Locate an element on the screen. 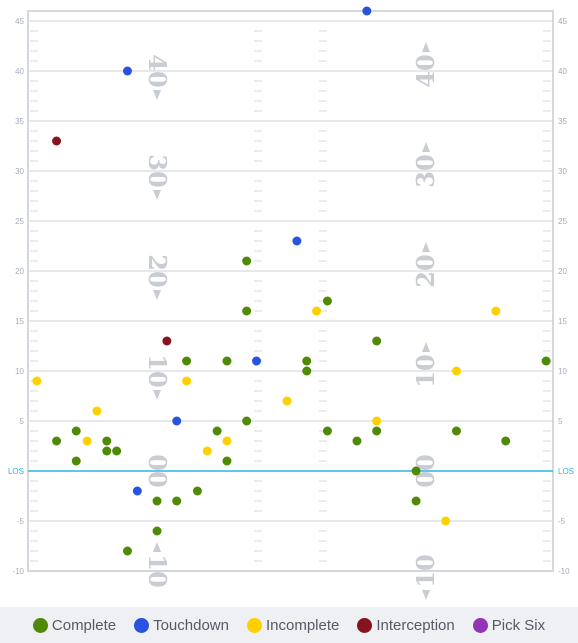 Image resolution: width=578 pixels, height=643 pixels. y-tick-label-left: 10 is located at coordinates (19, 371).